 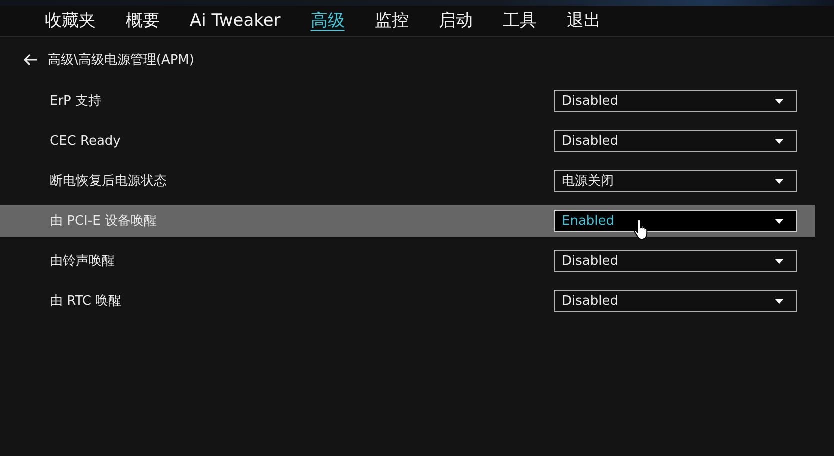 What do you see at coordinates (327, 21) in the screenshot?
I see `menu-tab: 高级` at bounding box center [327, 21].